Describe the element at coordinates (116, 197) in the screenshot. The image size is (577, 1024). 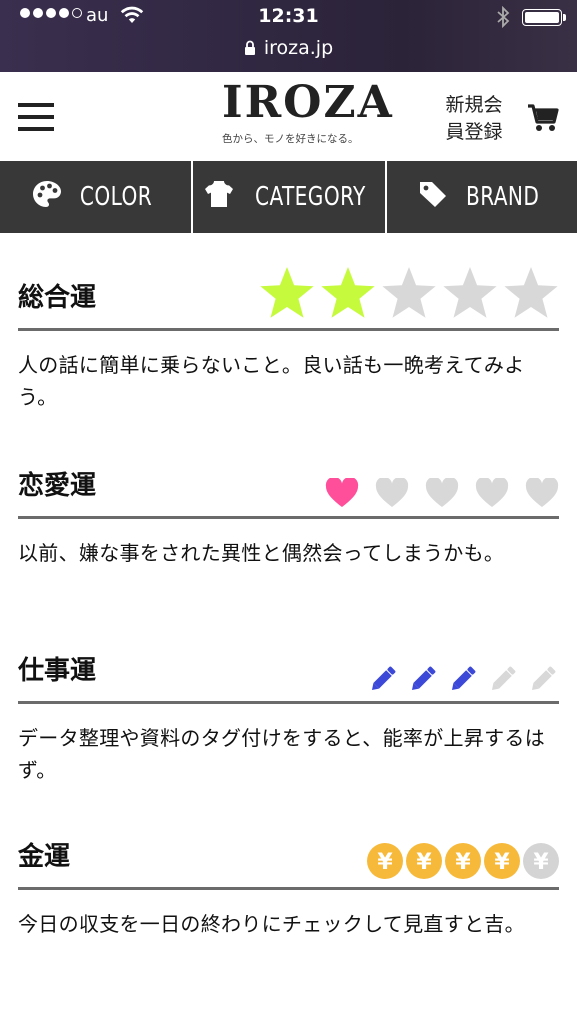
I see `nav-color-label: COLOR` at that location.